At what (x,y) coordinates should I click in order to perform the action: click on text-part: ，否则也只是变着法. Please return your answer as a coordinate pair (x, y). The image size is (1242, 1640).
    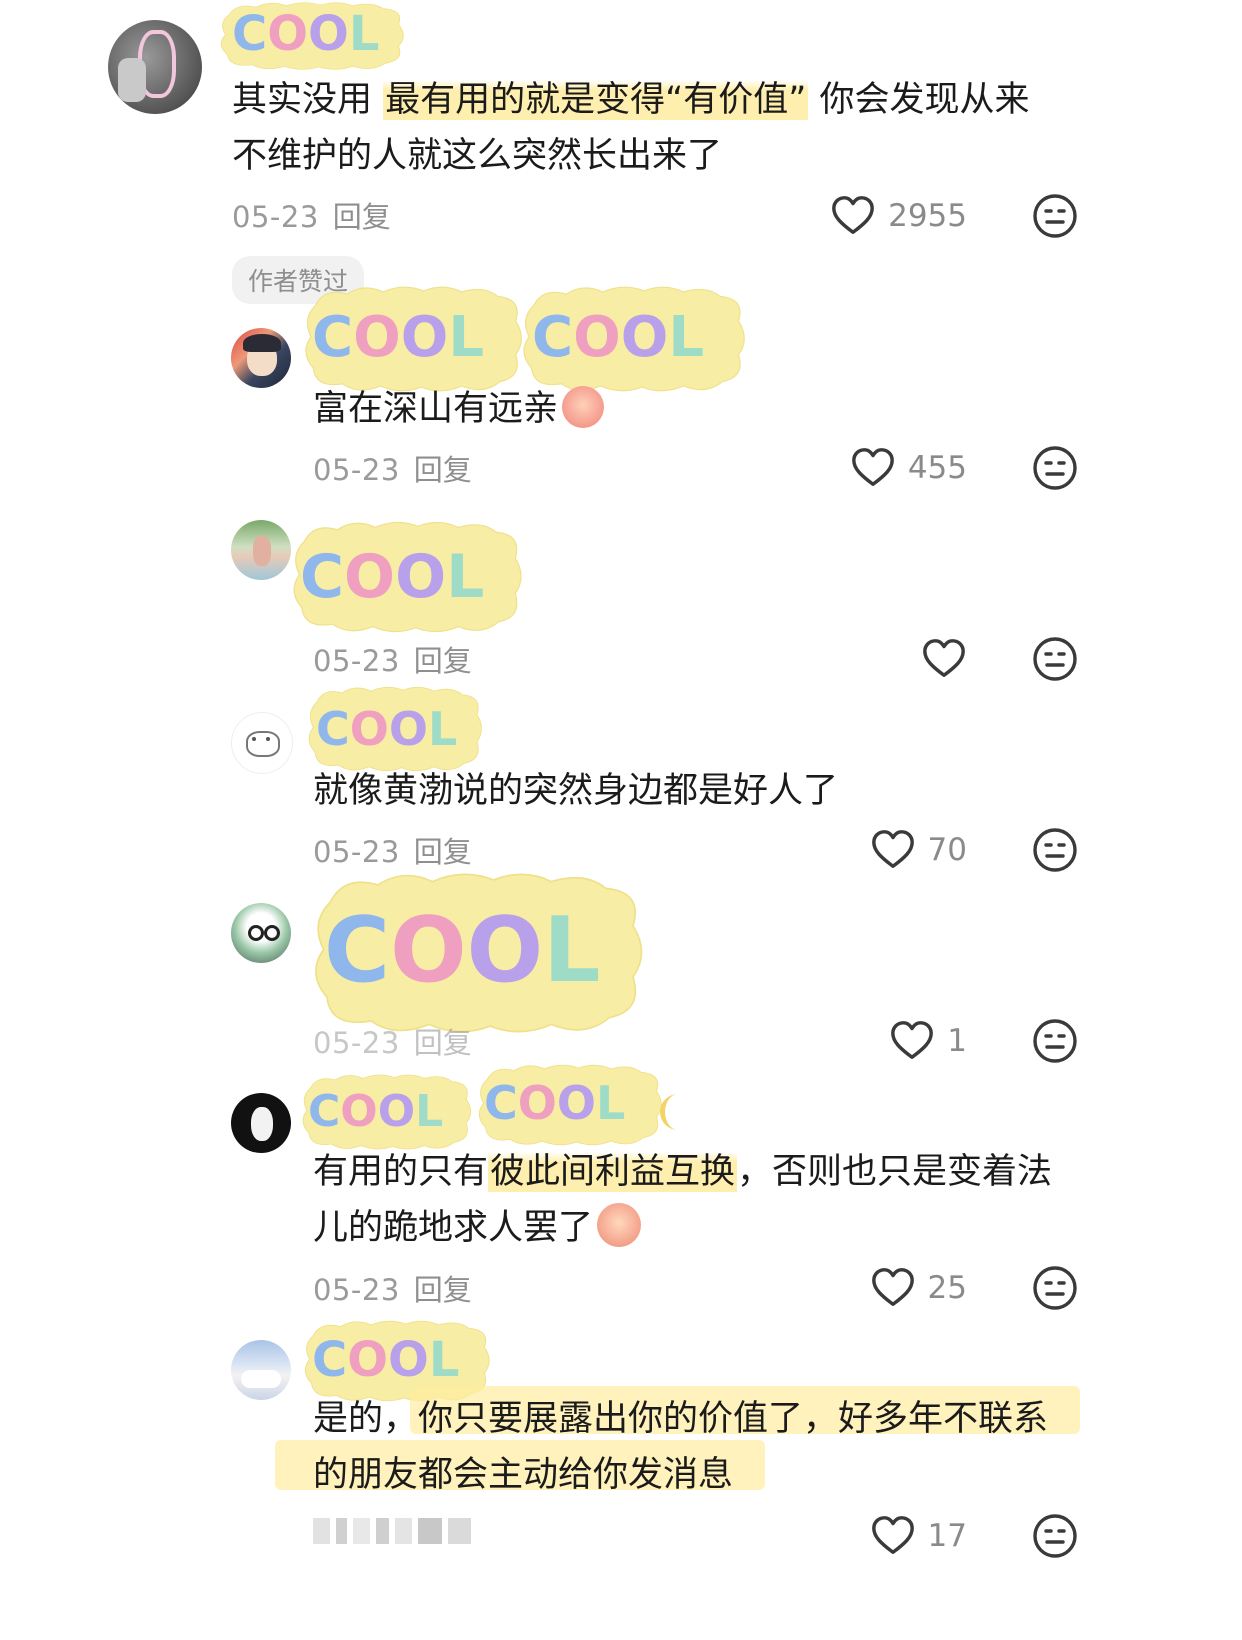
    Looking at the image, I should click on (895, 1172).